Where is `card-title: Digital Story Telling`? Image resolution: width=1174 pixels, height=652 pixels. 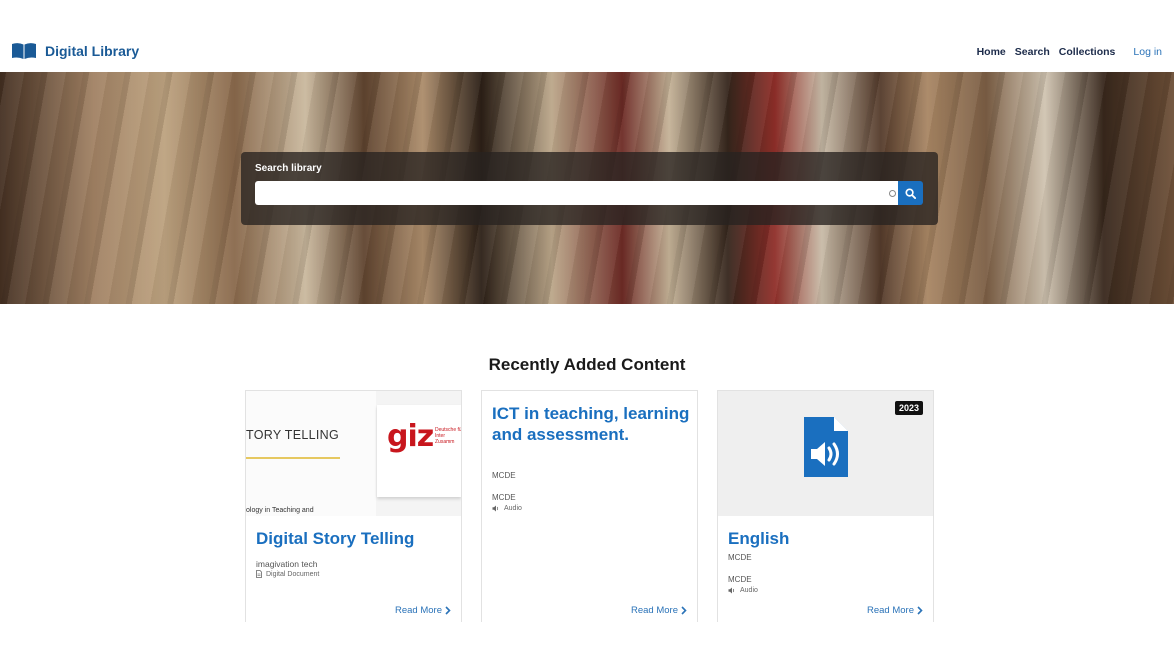 card-title: Digital Story Telling is located at coordinates (335, 538).